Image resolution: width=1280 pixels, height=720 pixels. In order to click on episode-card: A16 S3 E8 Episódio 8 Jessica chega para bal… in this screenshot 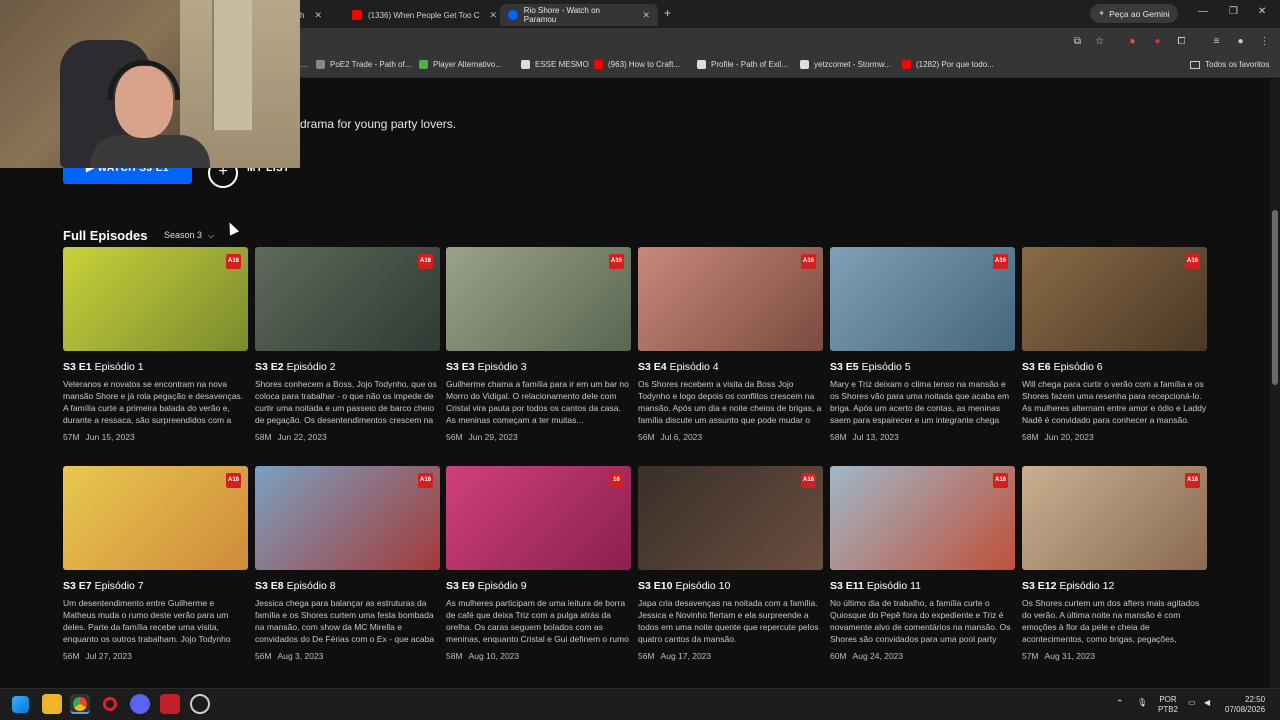, I will do `click(347, 563)`.